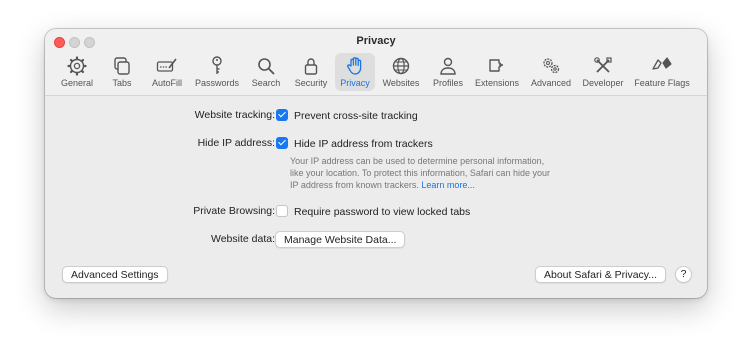 The image size is (751, 357). What do you see at coordinates (266, 66) in the screenshot?
I see `search-icon` at bounding box center [266, 66].